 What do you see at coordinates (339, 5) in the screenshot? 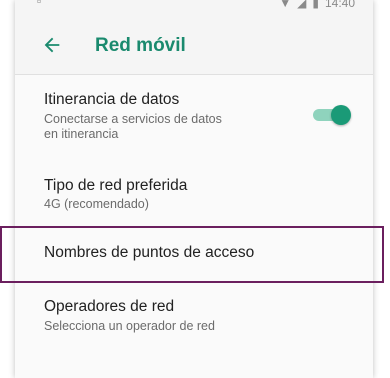
I see `status-time: 14:40` at bounding box center [339, 5].